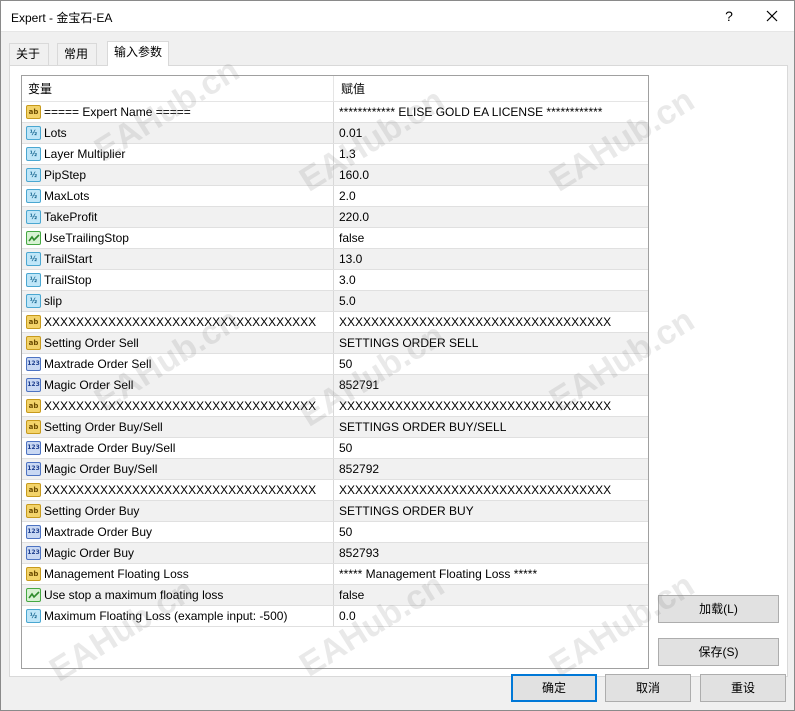 Image resolution: width=795 pixels, height=711 pixels. I want to click on value-cell: SETTINGS ORDER BUY, so click(491, 511).